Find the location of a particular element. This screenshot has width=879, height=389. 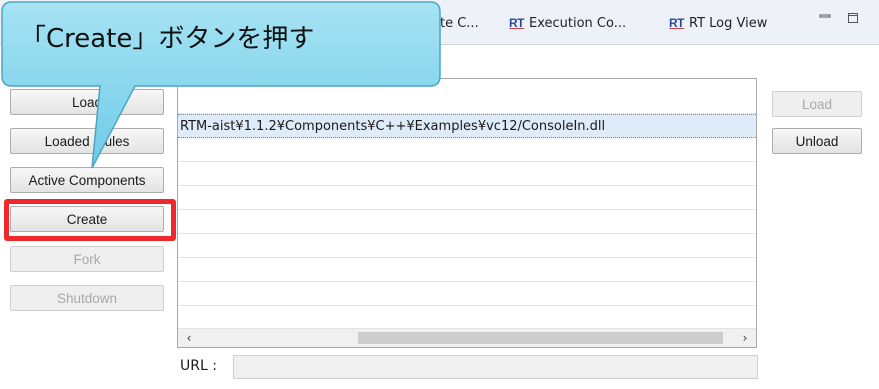

minimize-icon is located at coordinates (825, 18).